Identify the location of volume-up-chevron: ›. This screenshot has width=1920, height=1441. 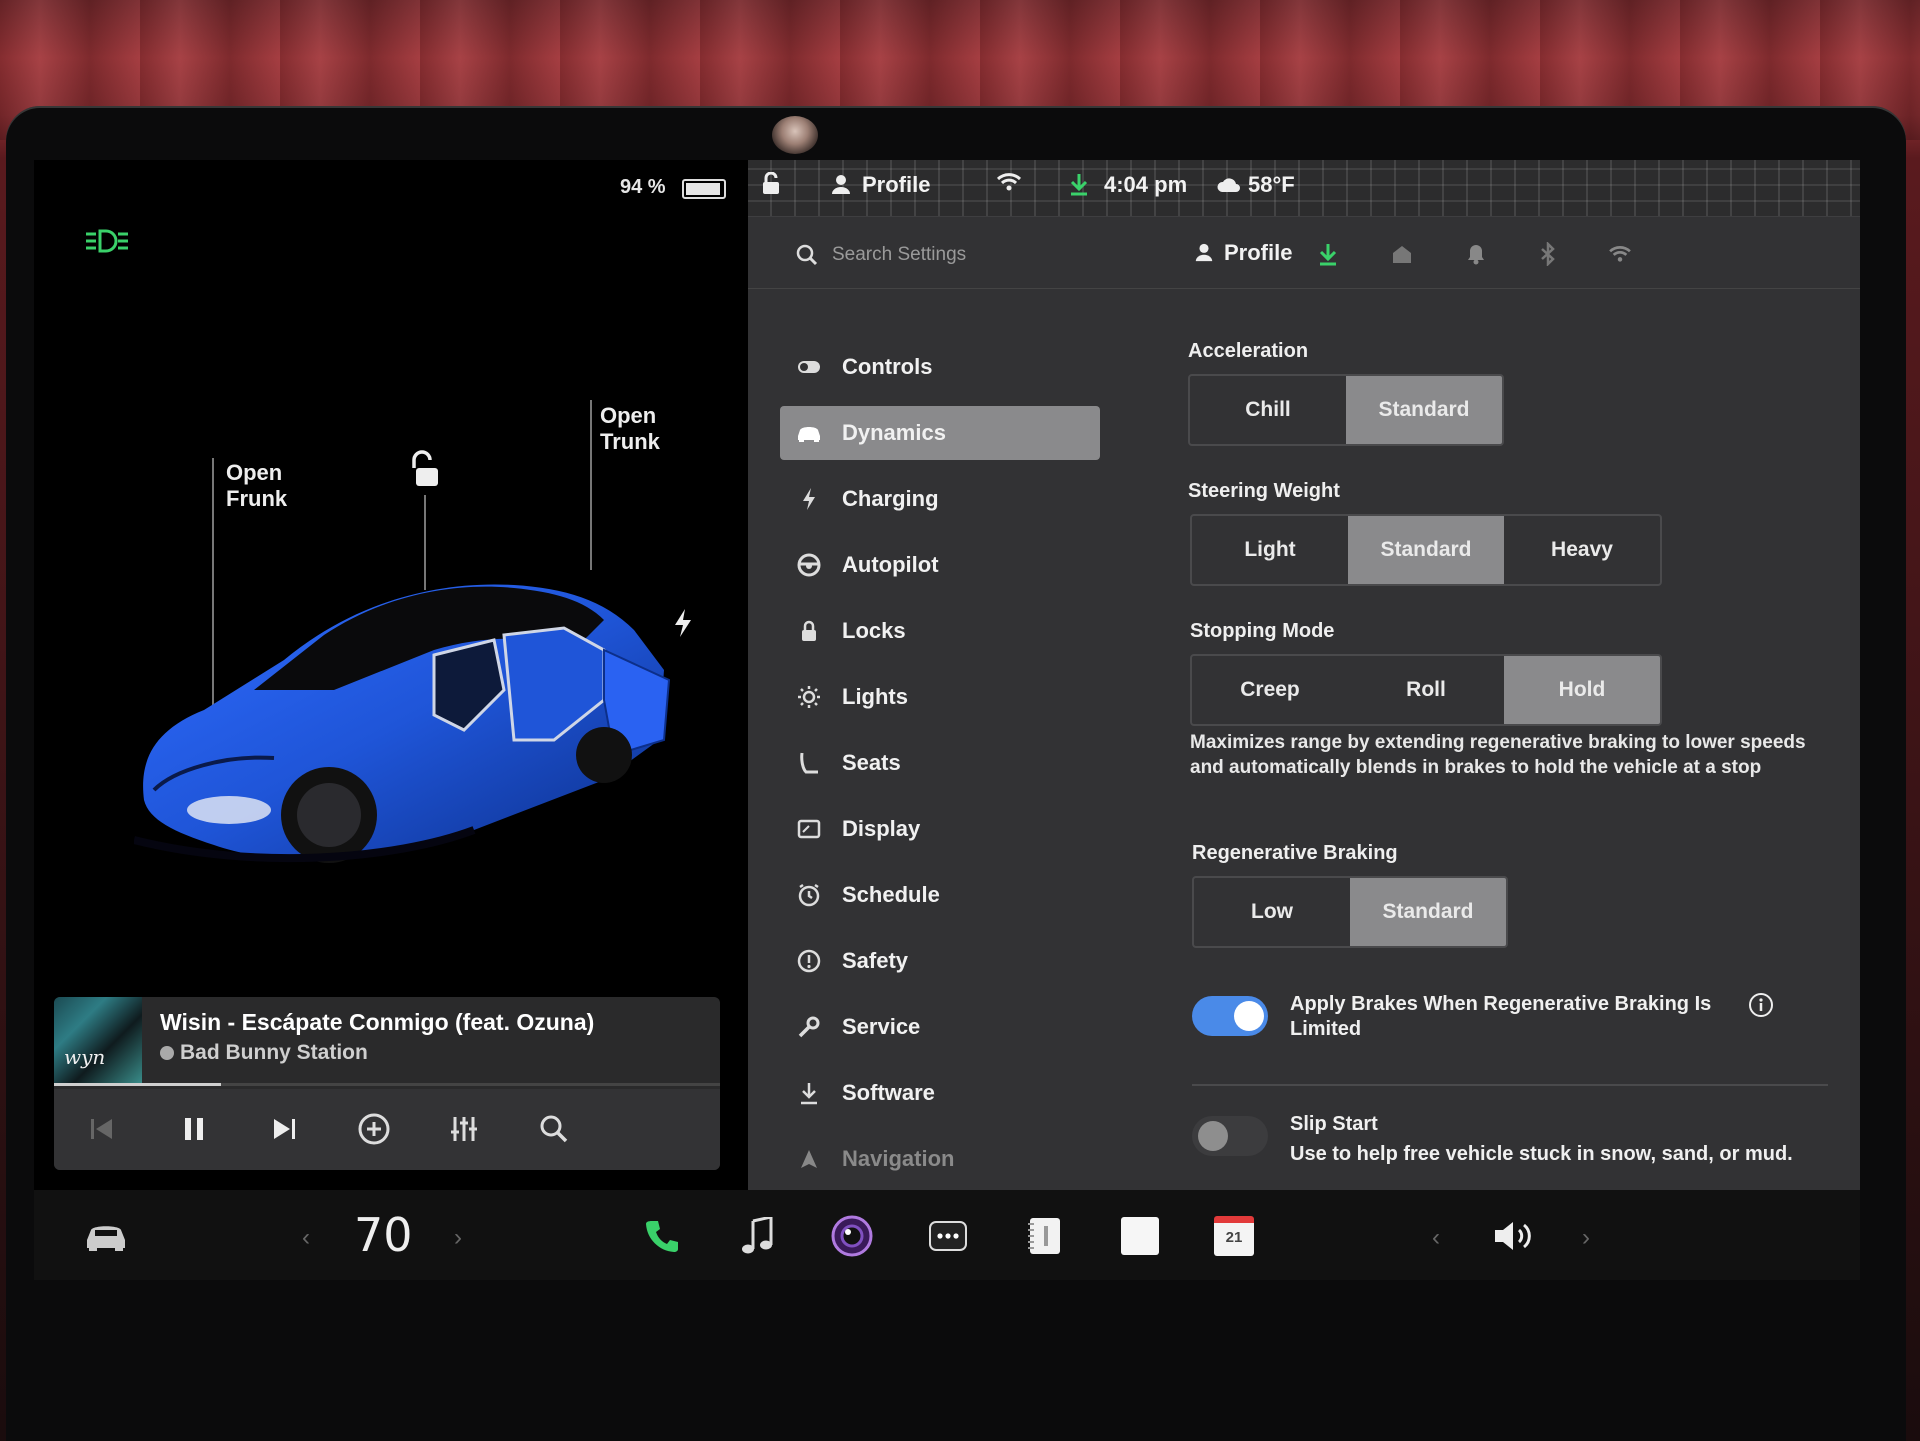
(1586, 1238).